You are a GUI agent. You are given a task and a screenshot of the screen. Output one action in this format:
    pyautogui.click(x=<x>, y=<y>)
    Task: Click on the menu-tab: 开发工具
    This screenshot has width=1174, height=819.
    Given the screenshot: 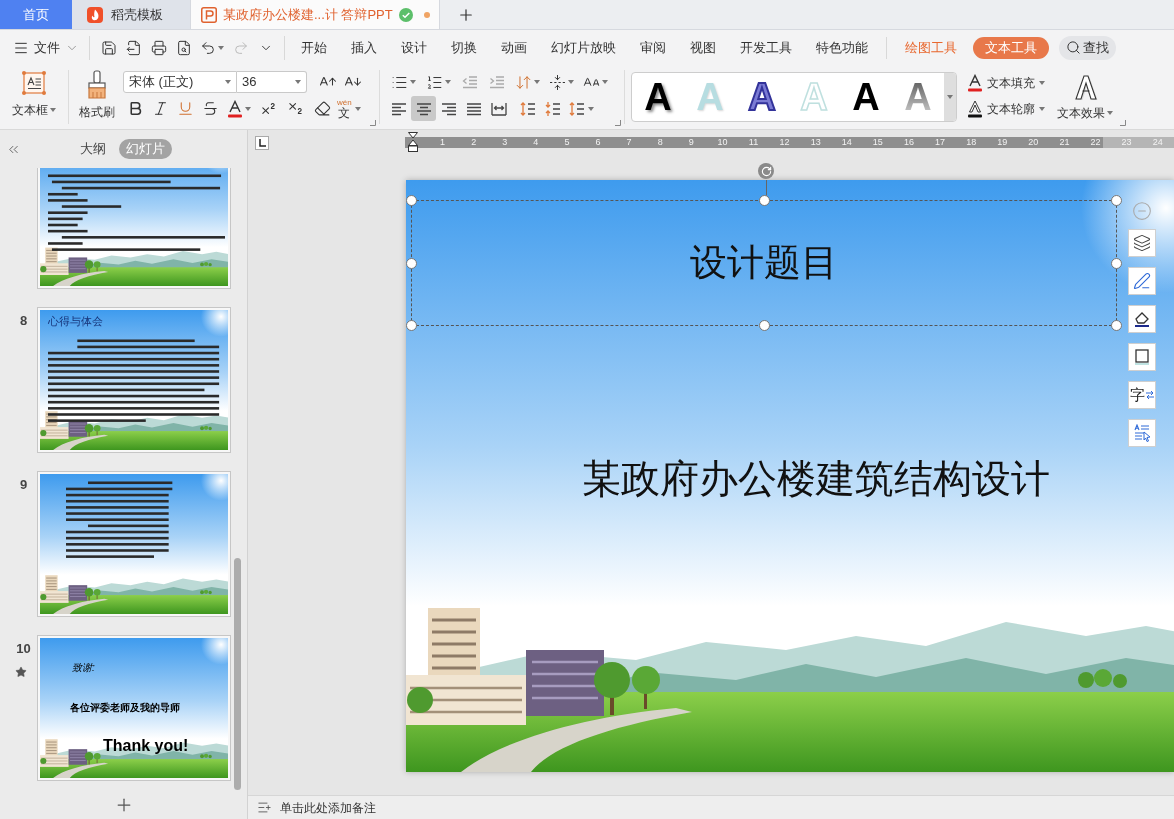 What is the action you would take?
    pyautogui.click(x=766, y=47)
    